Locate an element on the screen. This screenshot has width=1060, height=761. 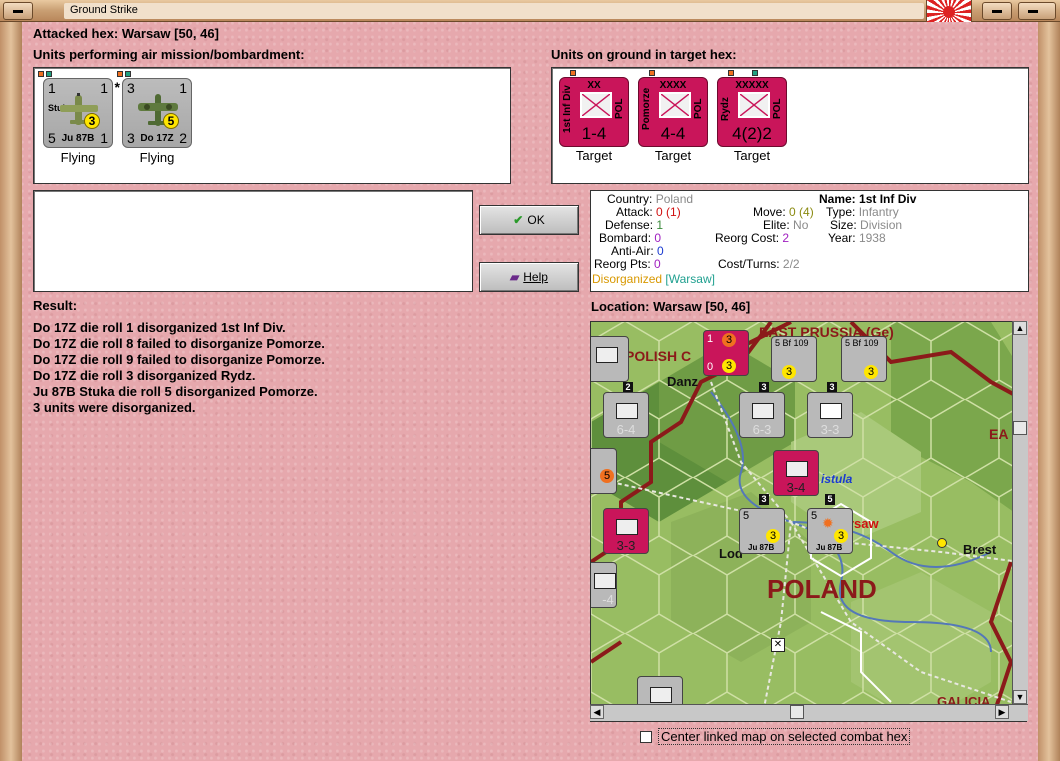
map-unit-counter: 6-3 is located at coordinates (762, 415).